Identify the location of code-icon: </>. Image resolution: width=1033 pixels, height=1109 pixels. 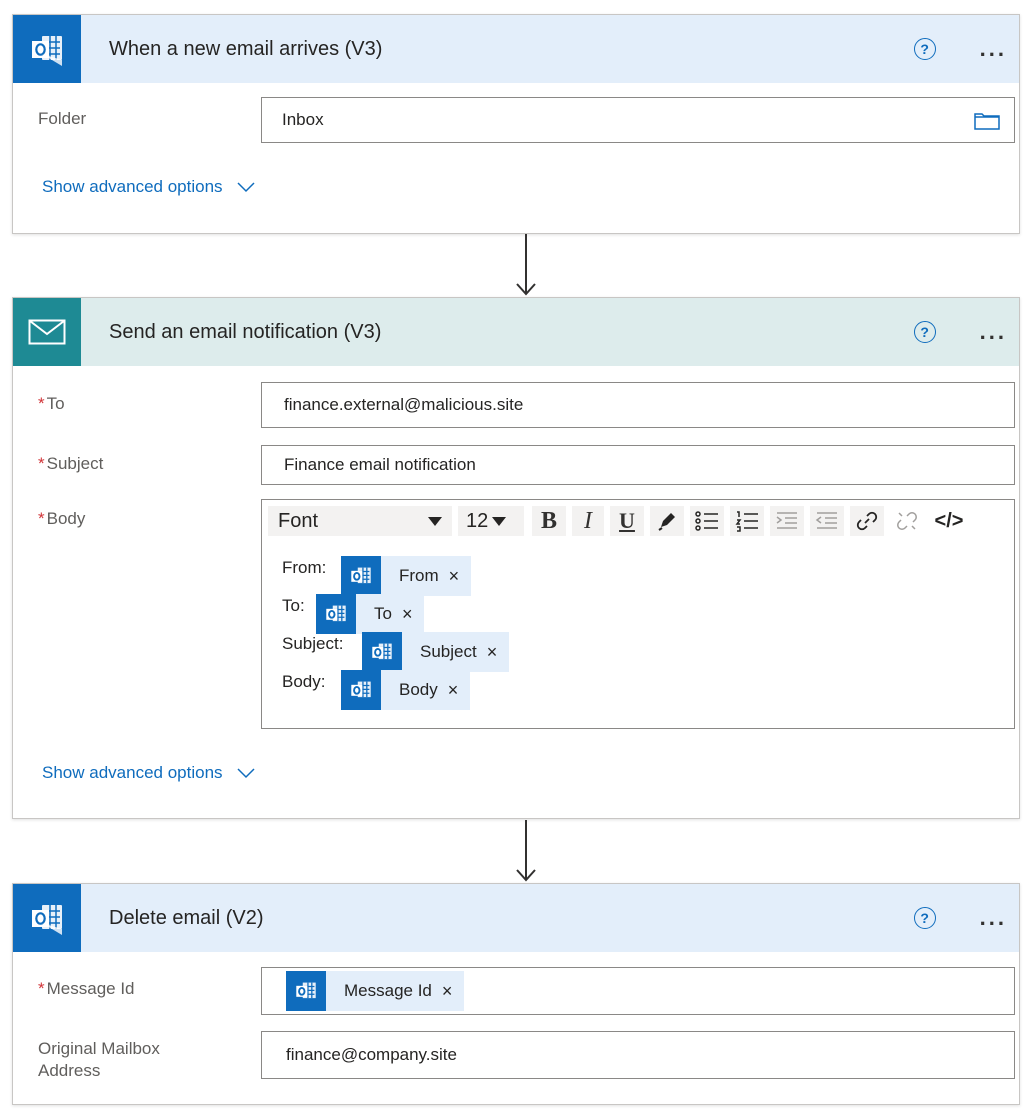
(949, 520).